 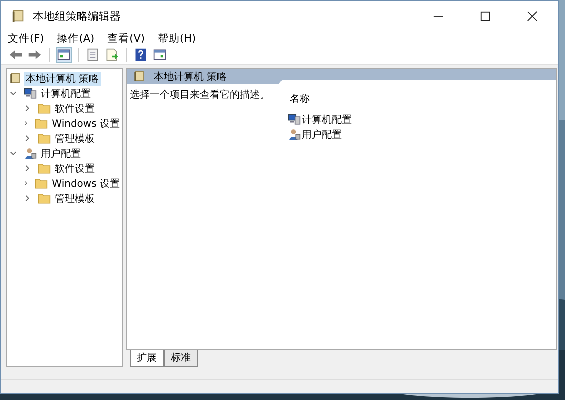 I want to click on console-tree-icon, so click(x=64, y=55).